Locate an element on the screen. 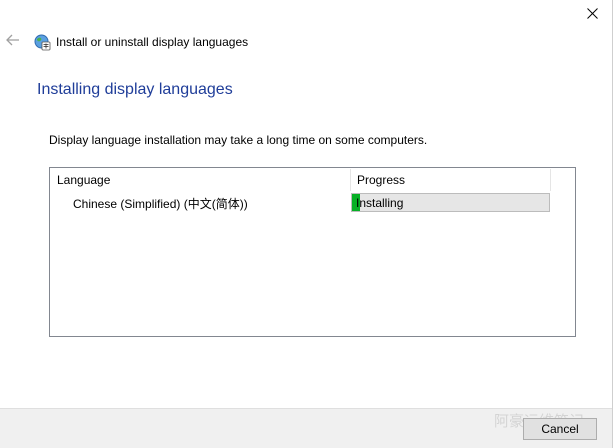 The width and height of the screenshot is (613, 448). back-arrow-icon is located at coordinates (13, 42).